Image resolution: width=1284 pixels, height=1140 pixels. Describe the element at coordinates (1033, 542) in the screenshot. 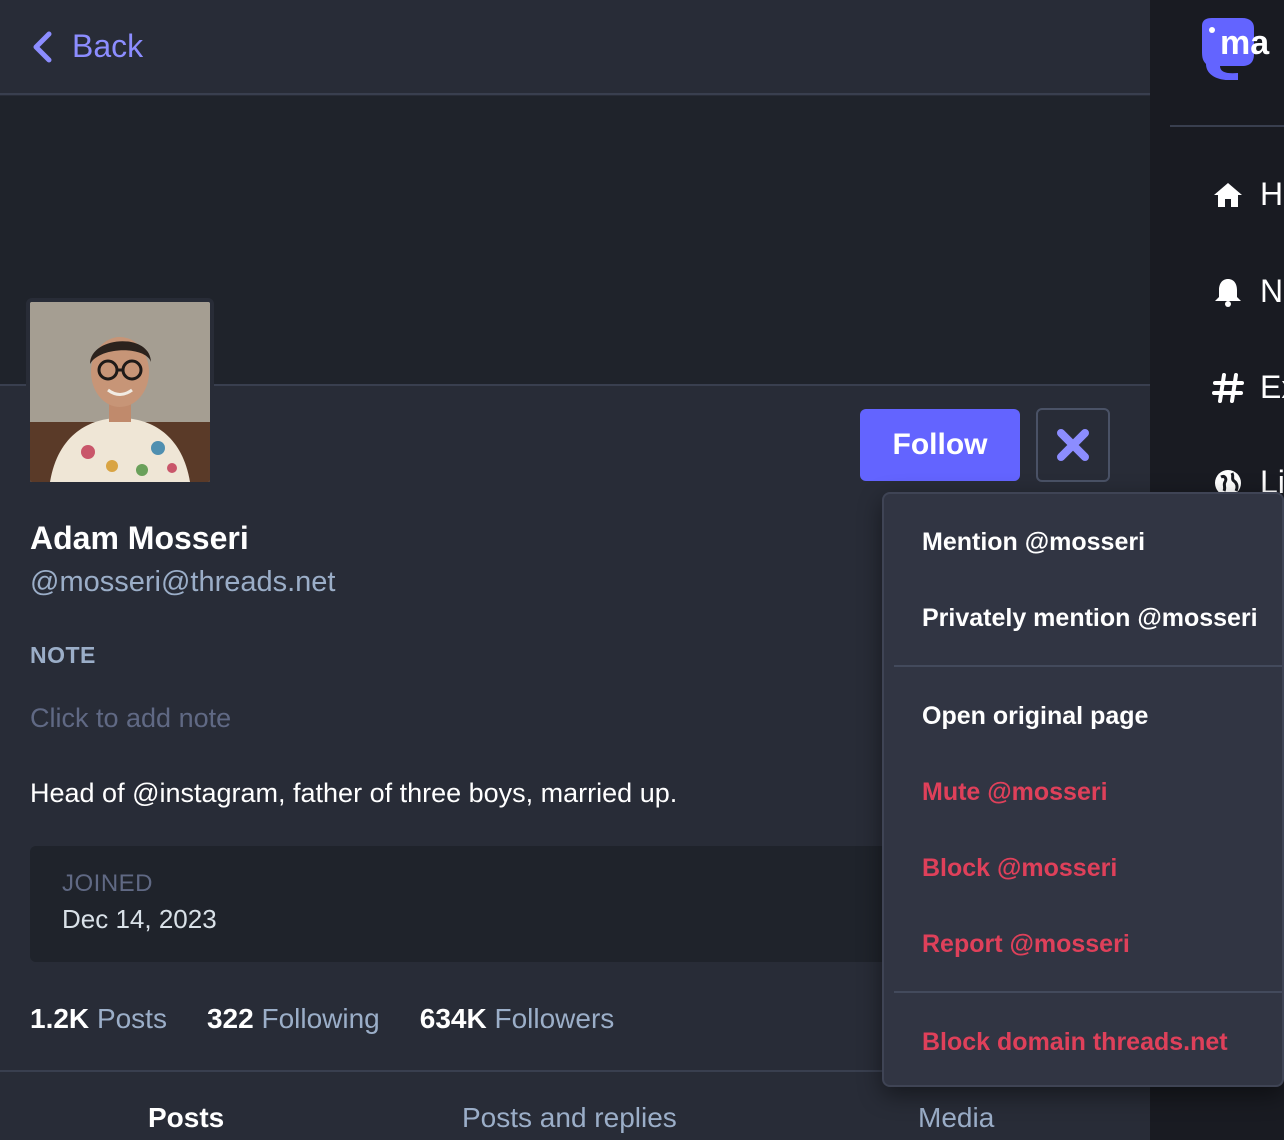

I see `menu-item-mention: Mention @mosseri` at that location.